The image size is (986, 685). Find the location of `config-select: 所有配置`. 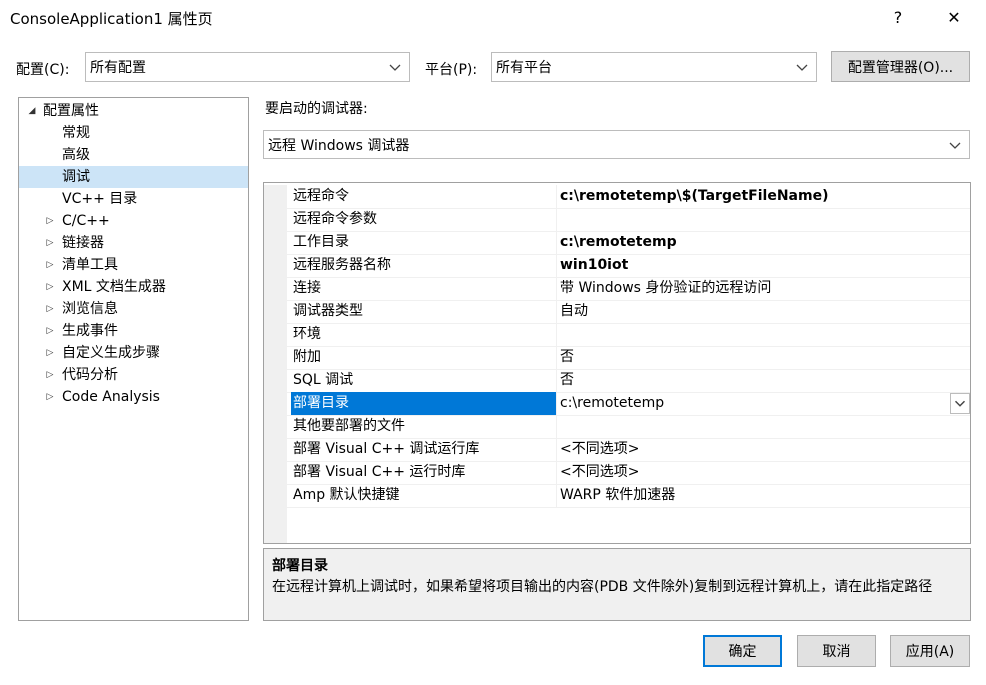

config-select: 所有配置 is located at coordinates (247, 67).